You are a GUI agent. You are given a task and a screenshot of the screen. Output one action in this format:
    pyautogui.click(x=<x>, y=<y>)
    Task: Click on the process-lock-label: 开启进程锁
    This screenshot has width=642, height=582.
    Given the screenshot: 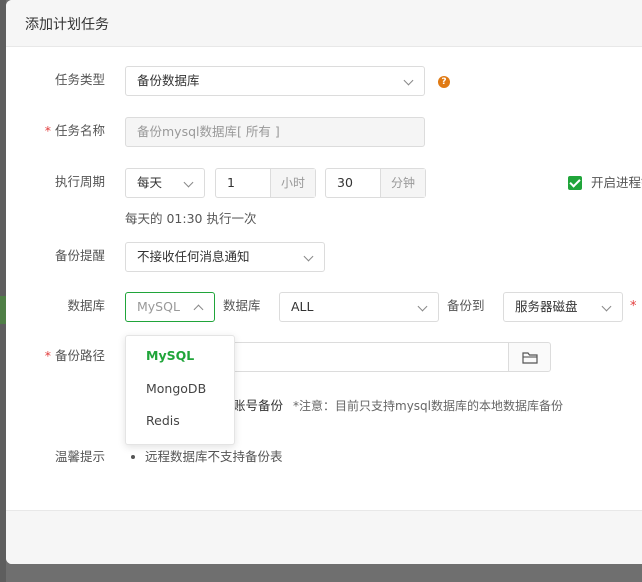 What is the action you would take?
    pyautogui.click(x=616, y=182)
    